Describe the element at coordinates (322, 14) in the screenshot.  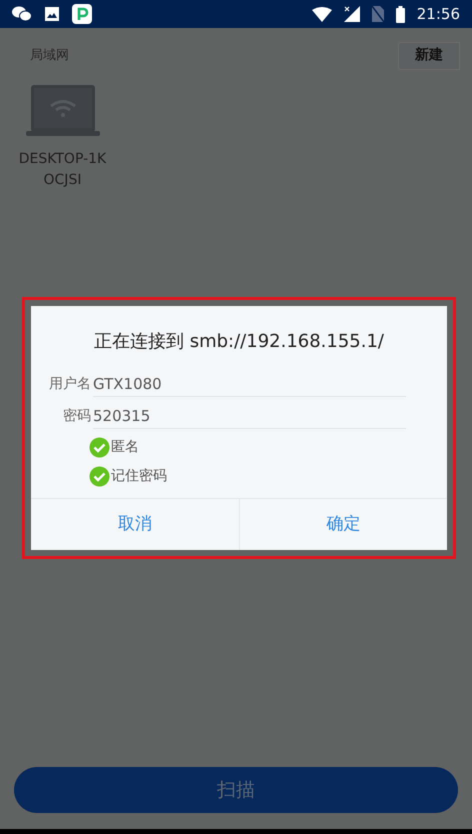
I see `wifi-icon` at that location.